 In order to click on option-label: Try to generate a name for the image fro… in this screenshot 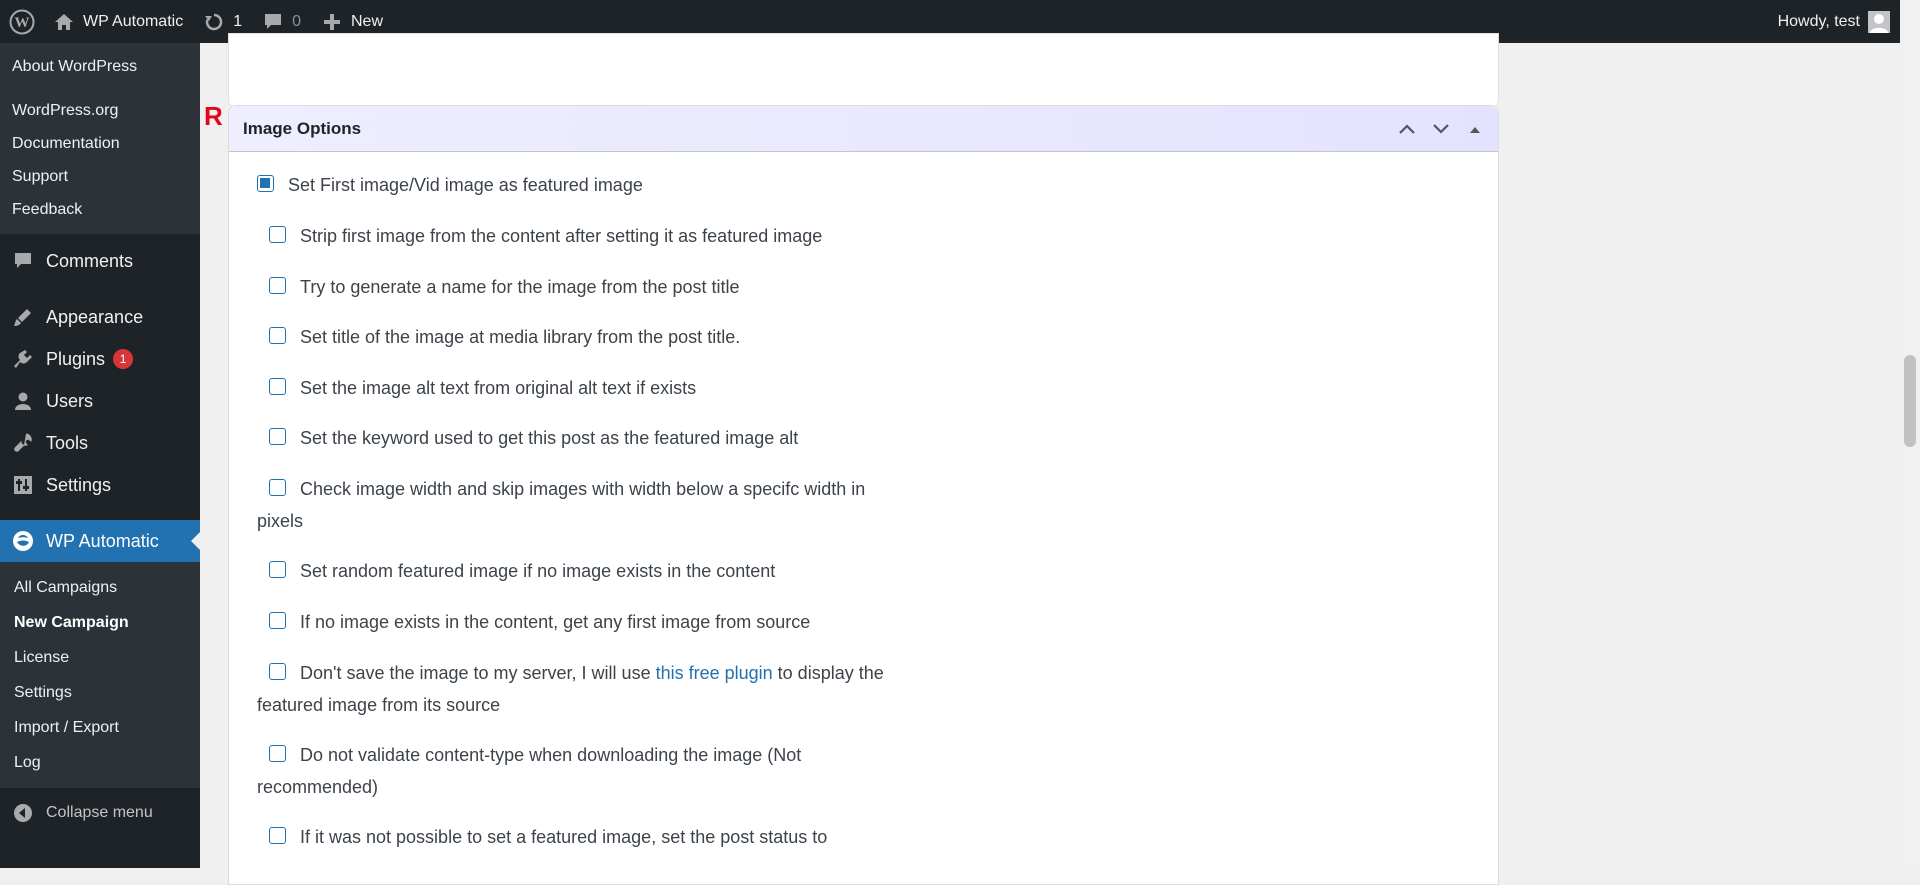, I will do `click(520, 287)`.